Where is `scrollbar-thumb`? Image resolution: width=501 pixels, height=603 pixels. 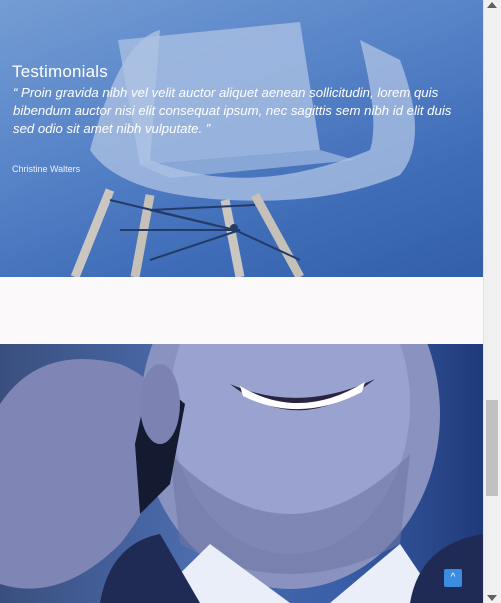
scrollbar-thumb is located at coordinates (492, 448).